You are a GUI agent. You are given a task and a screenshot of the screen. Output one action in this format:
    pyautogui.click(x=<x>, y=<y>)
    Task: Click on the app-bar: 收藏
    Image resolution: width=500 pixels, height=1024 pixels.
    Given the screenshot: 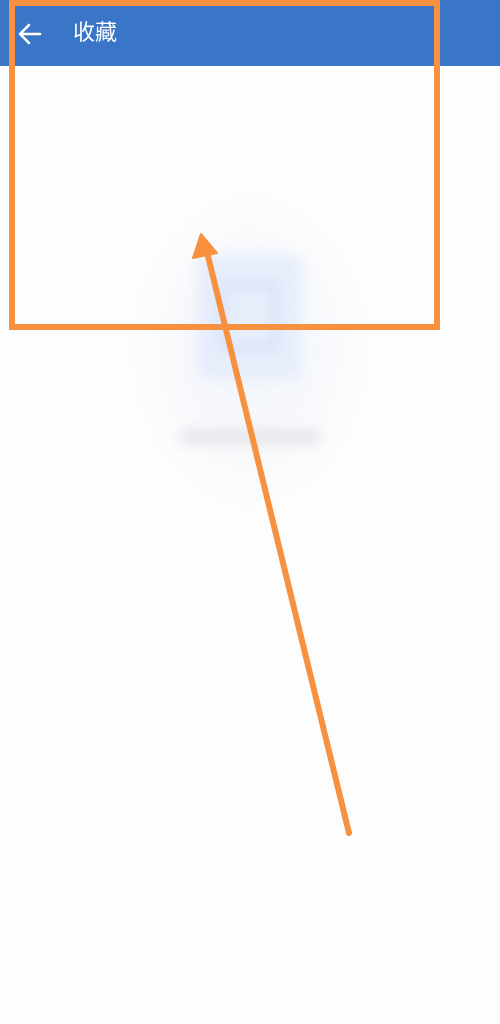 What is the action you would take?
    pyautogui.click(x=250, y=33)
    